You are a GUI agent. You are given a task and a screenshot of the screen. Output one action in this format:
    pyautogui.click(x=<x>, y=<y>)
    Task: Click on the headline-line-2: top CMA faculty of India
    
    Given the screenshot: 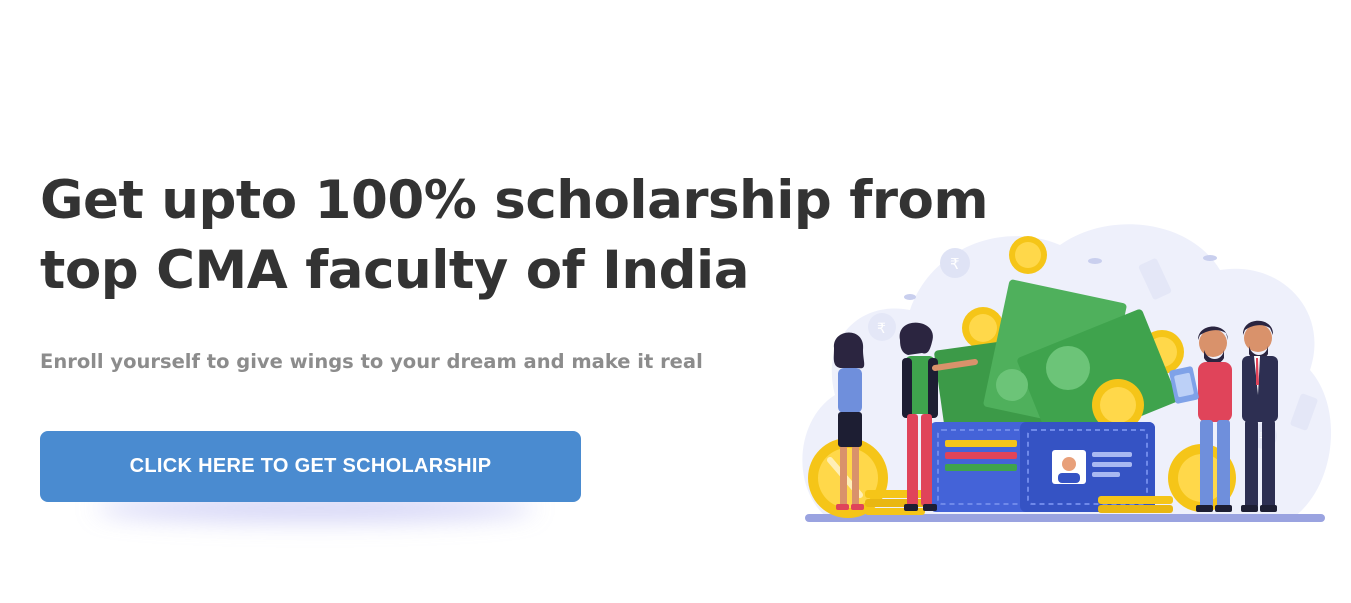 What is the action you would take?
    pyautogui.click(x=394, y=270)
    